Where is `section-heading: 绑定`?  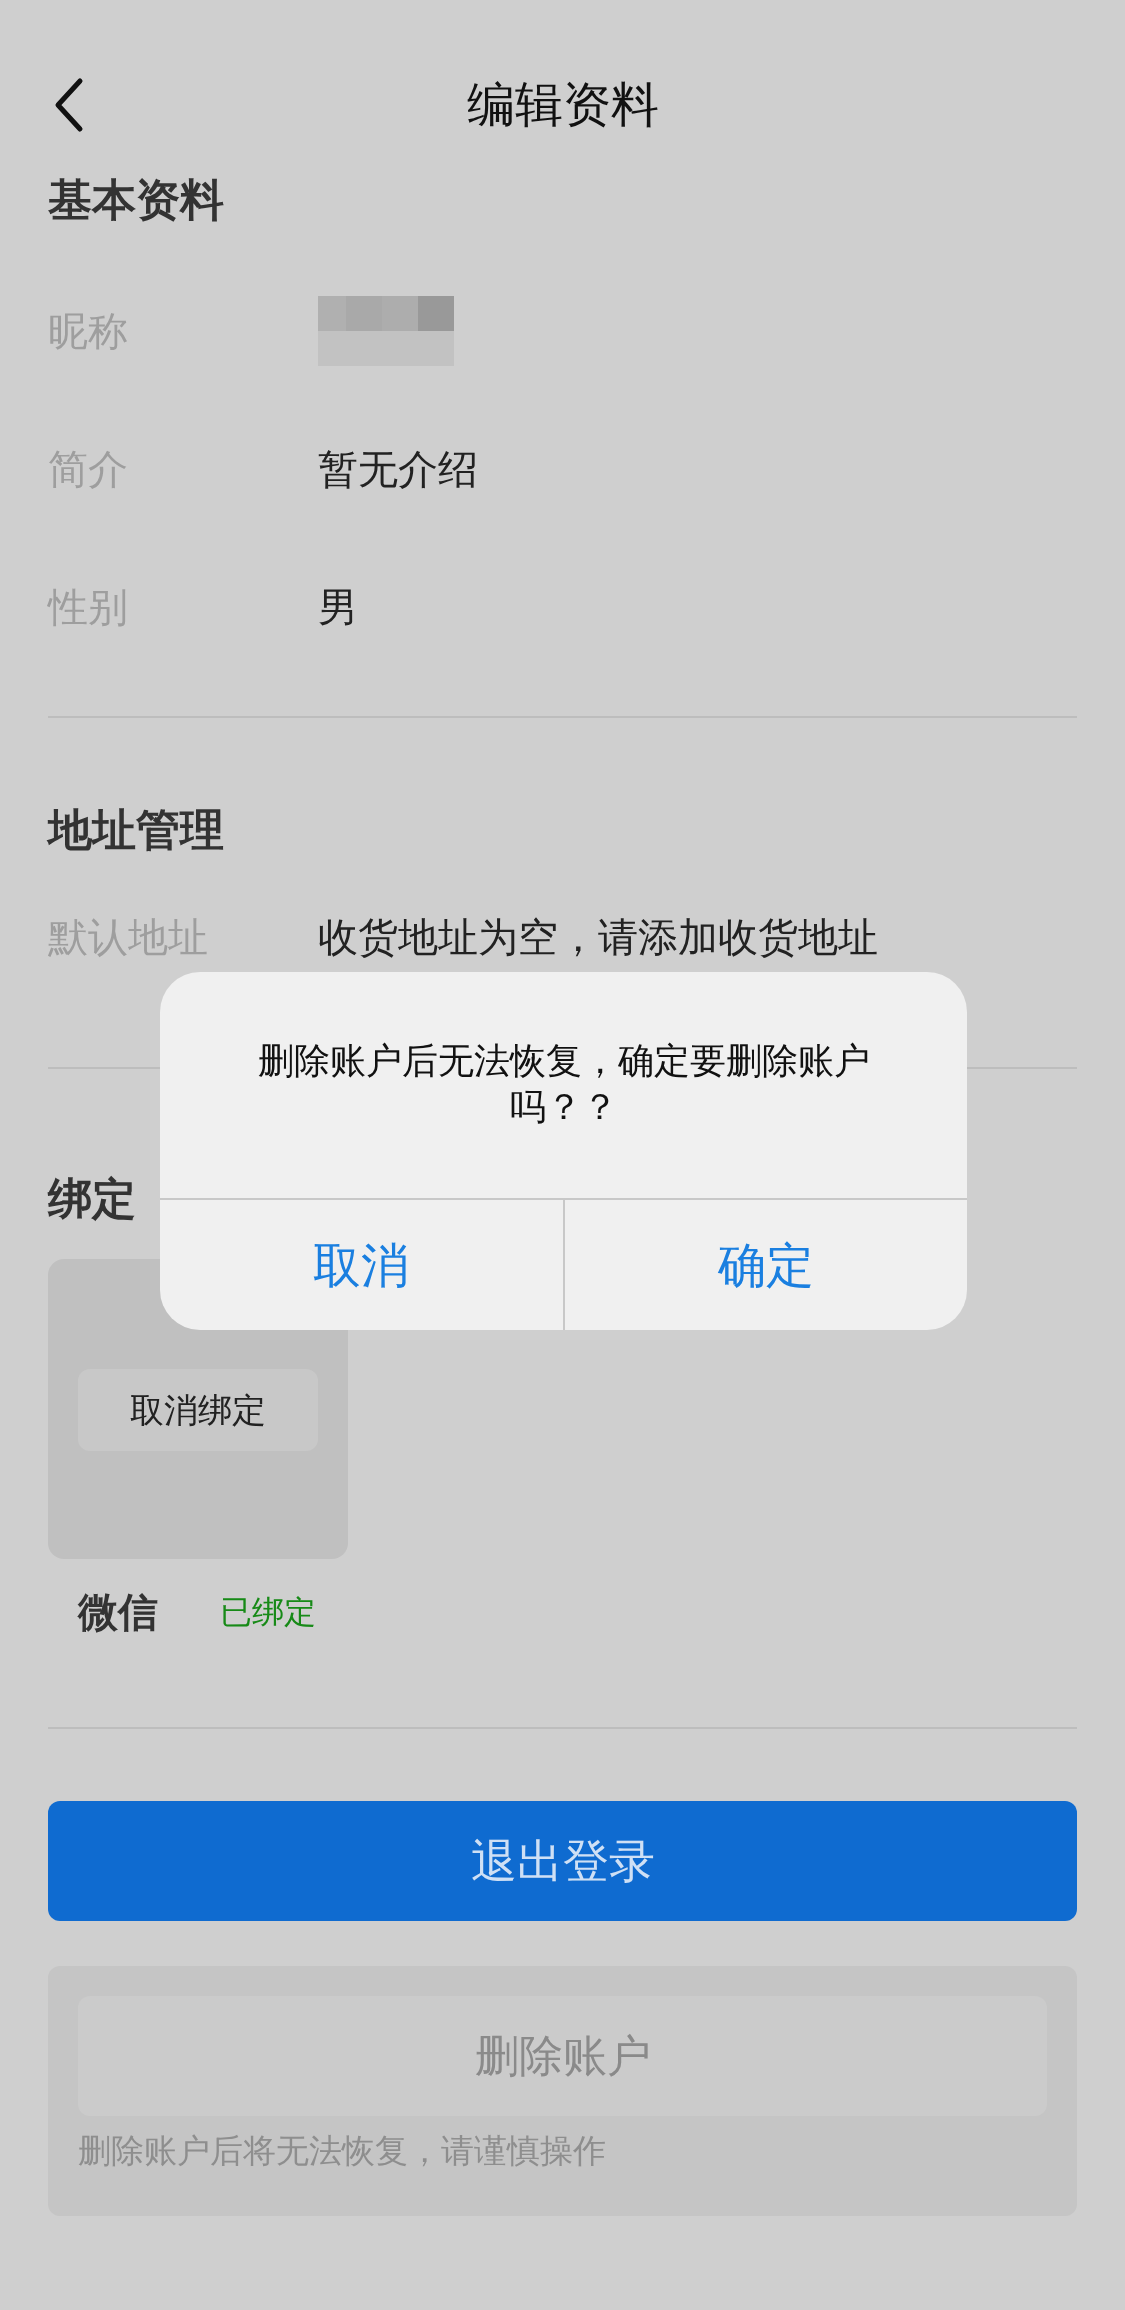
section-heading: 绑定 is located at coordinates (92, 1199).